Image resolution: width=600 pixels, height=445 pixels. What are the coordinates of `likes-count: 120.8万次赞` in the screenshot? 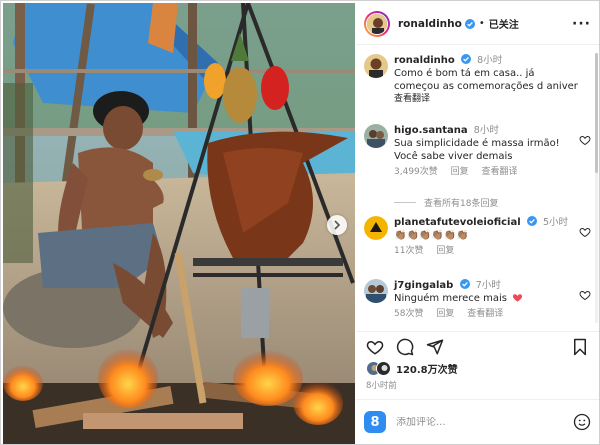 It's located at (427, 368).